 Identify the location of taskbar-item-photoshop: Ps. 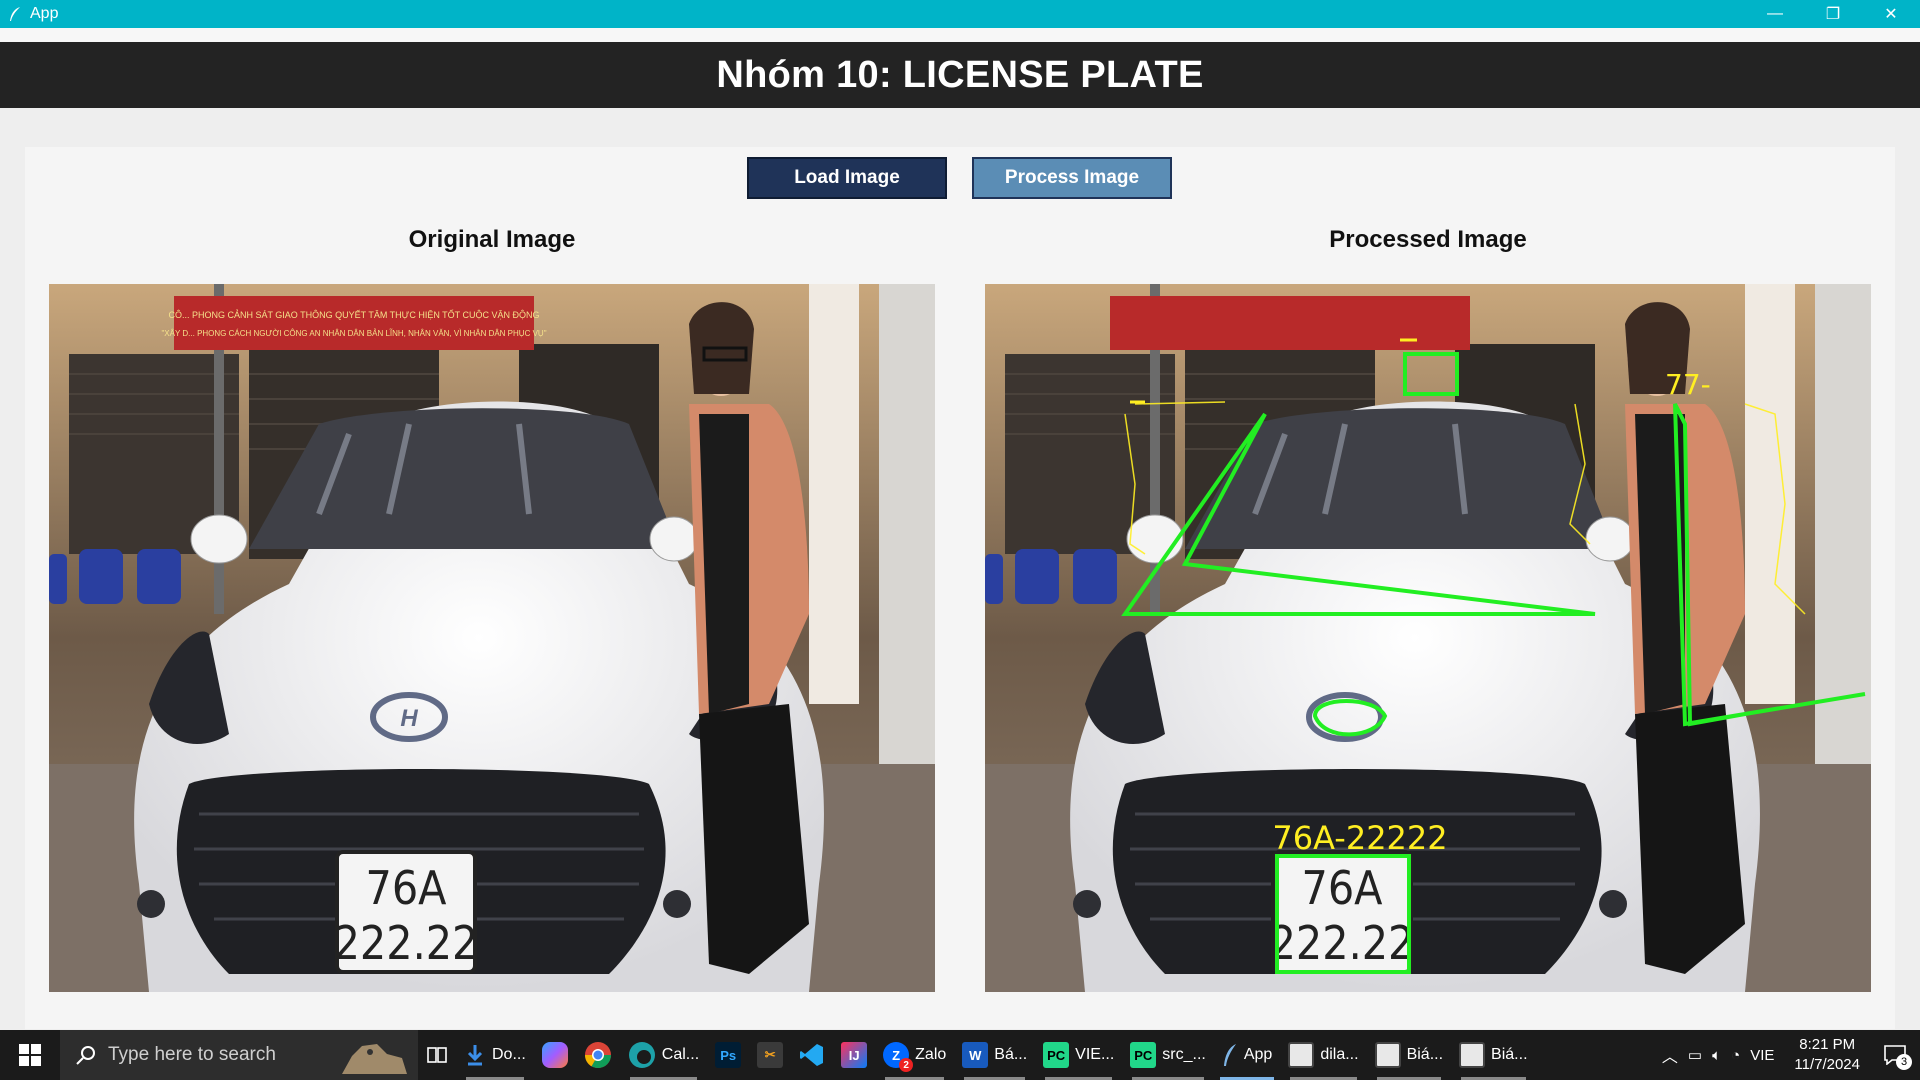
(728, 1055).